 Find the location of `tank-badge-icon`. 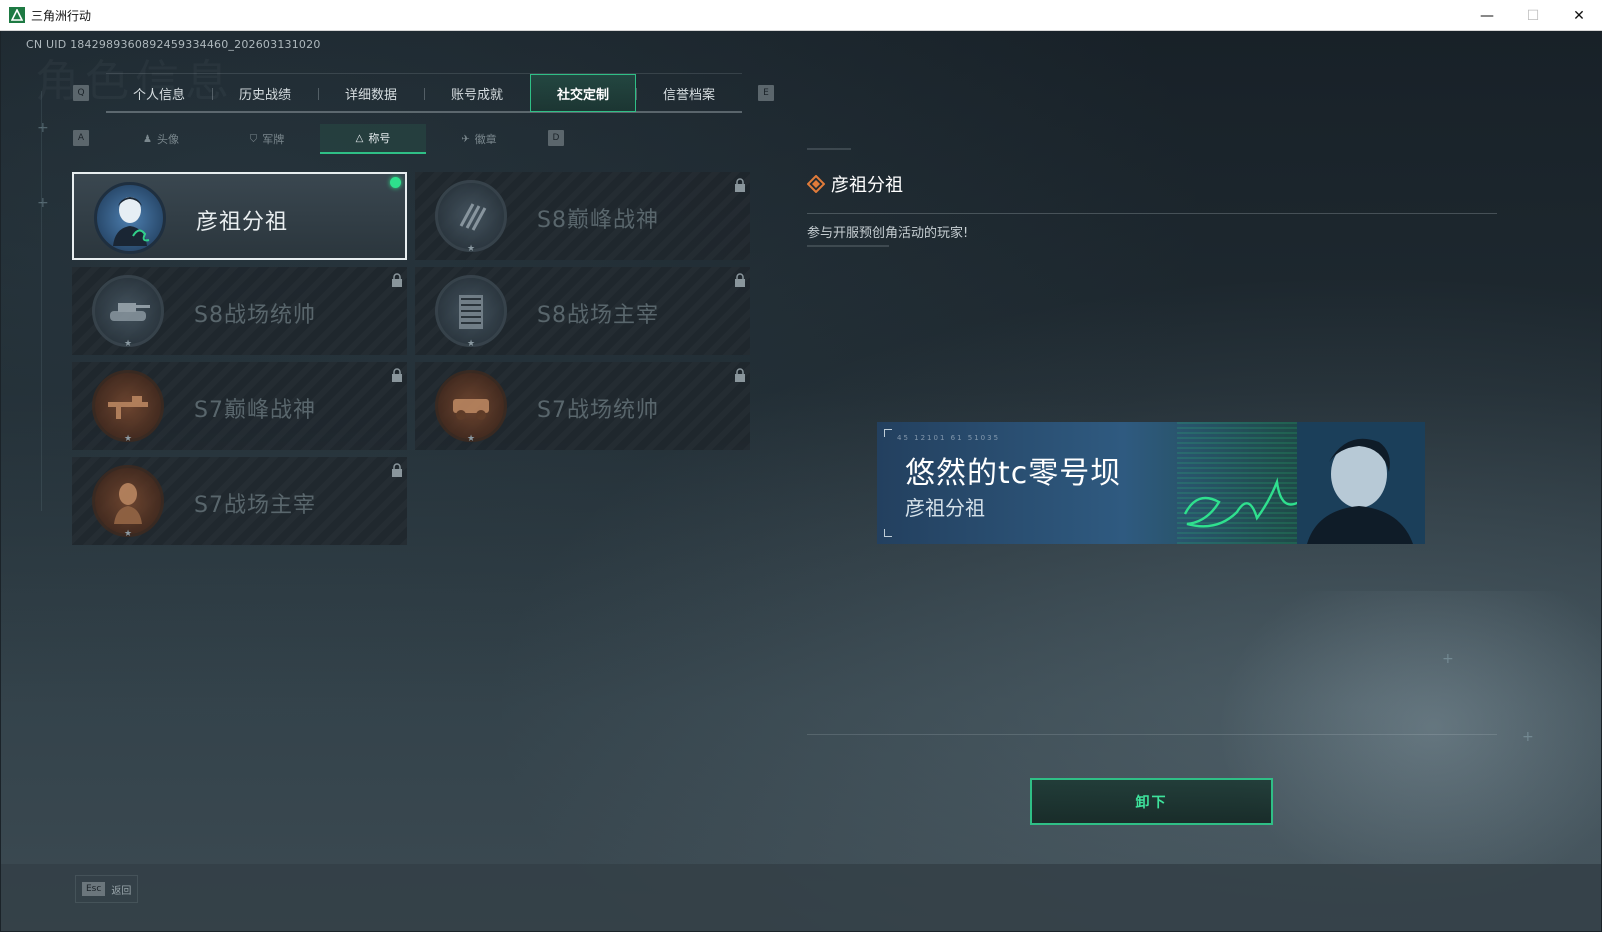

tank-badge-icon is located at coordinates (128, 311).